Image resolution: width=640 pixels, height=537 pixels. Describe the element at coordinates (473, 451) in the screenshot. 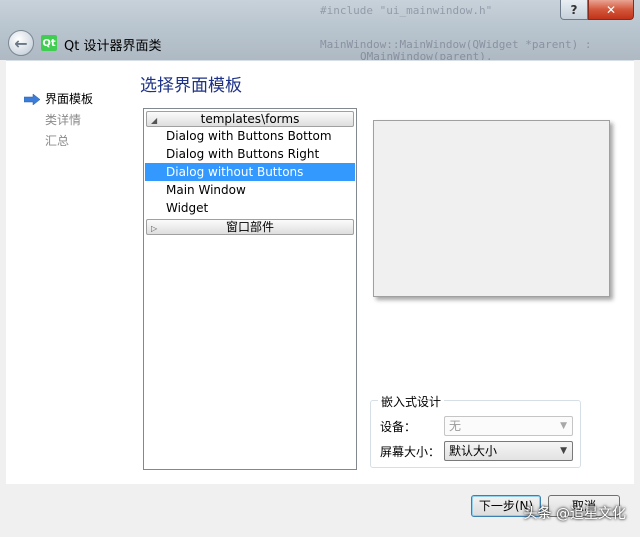

I see `screen-size-value: 默认大小` at that location.